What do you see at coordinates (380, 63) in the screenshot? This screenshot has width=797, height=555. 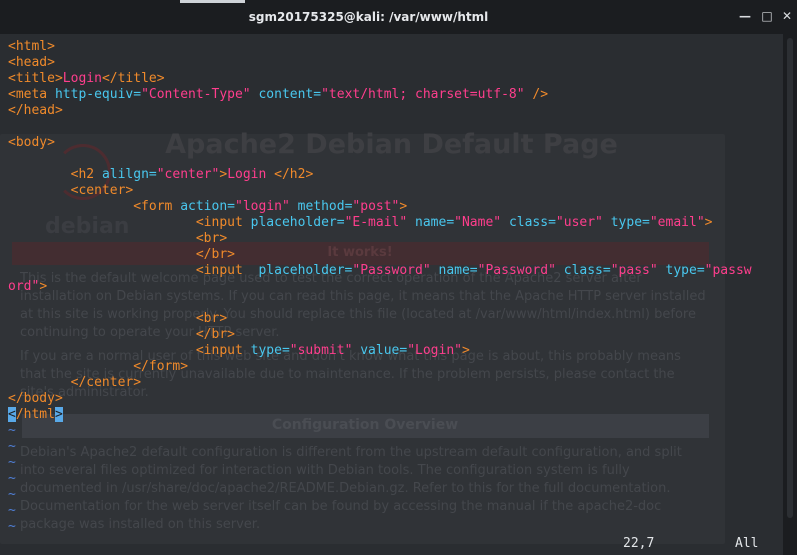 I see `code-line: <head>` at bounding box center [380, 63].